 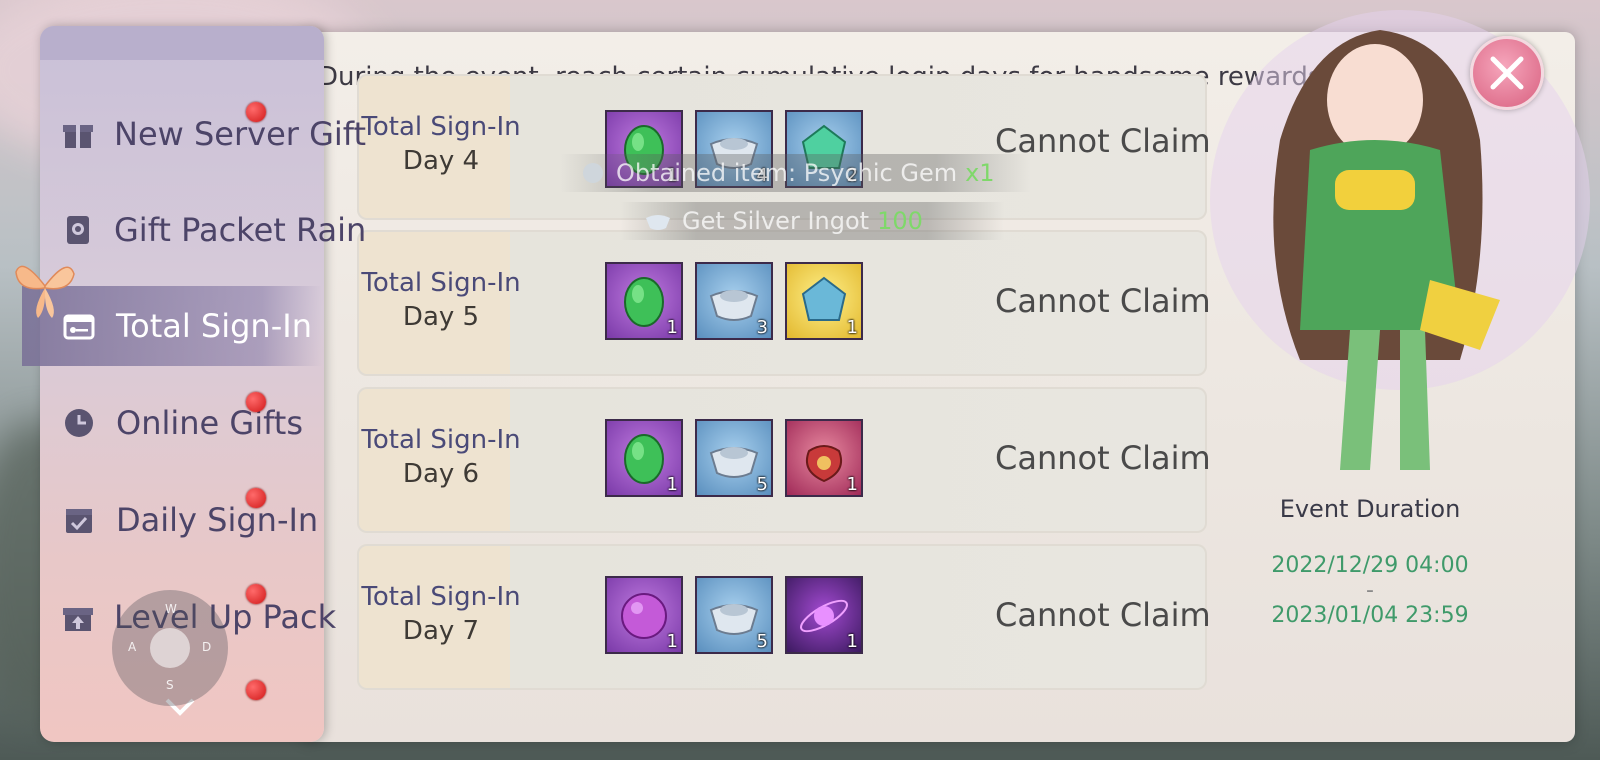 I want to click on star-upgrade-item-icon: 1, so click(x=824, y=615).